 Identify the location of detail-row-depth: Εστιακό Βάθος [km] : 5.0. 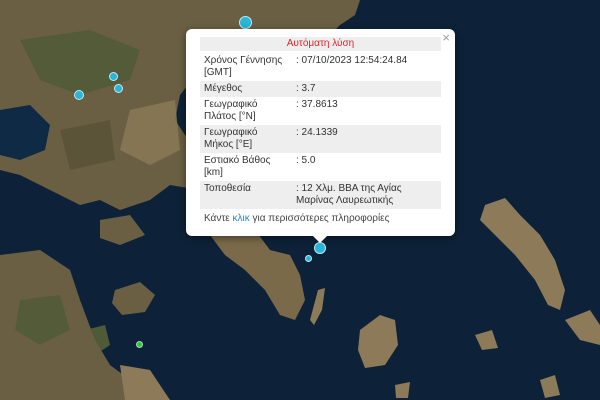
(320, 167).